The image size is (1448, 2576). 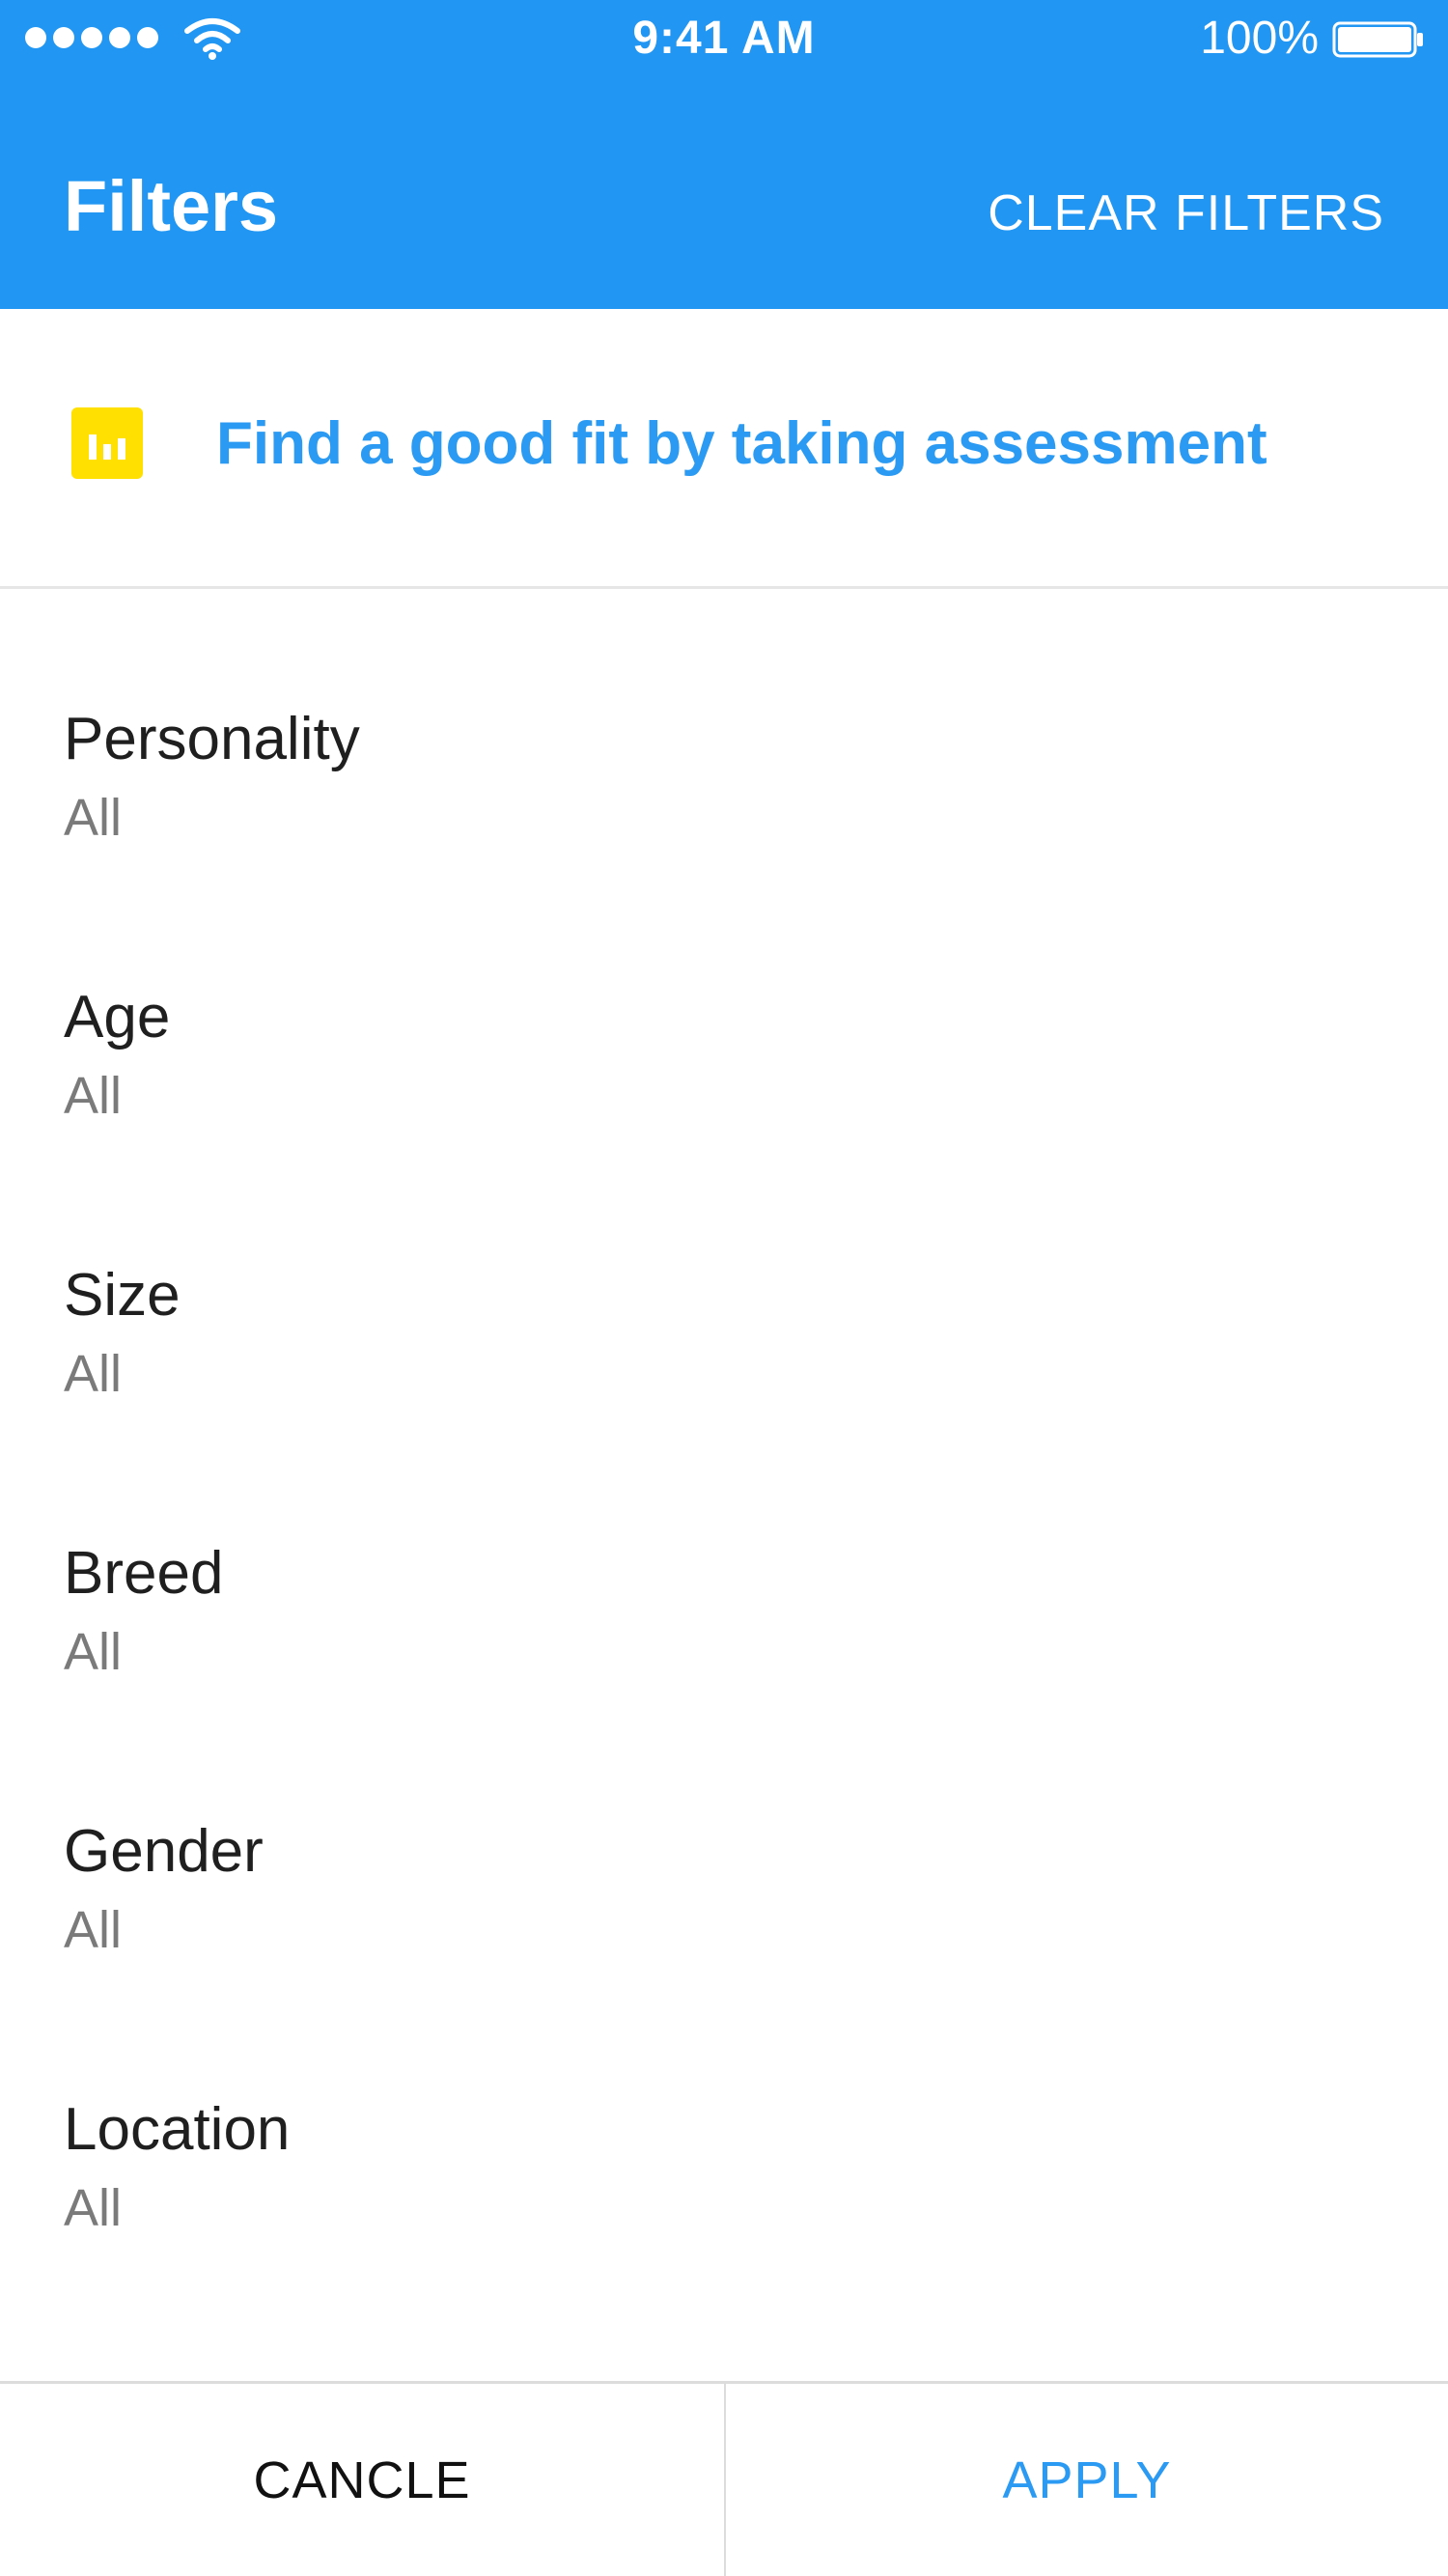 I want to click on apply-button: APPLY, so click(x=1086, y=2480).